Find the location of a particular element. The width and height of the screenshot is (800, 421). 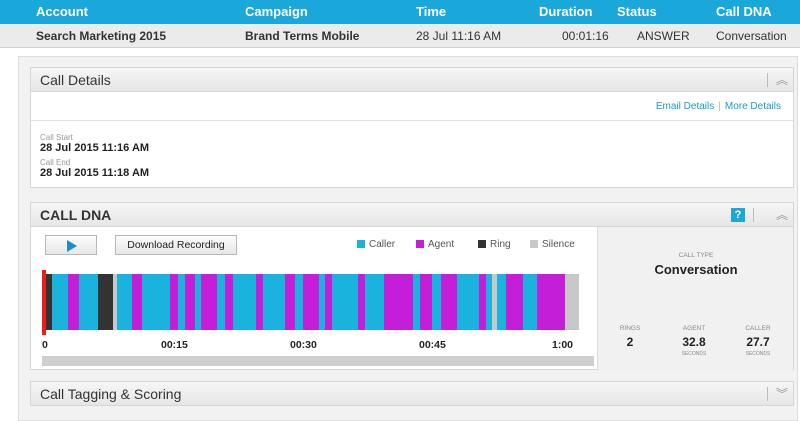

details-links: Email Details | More Details is located at coordinates (718, 106).